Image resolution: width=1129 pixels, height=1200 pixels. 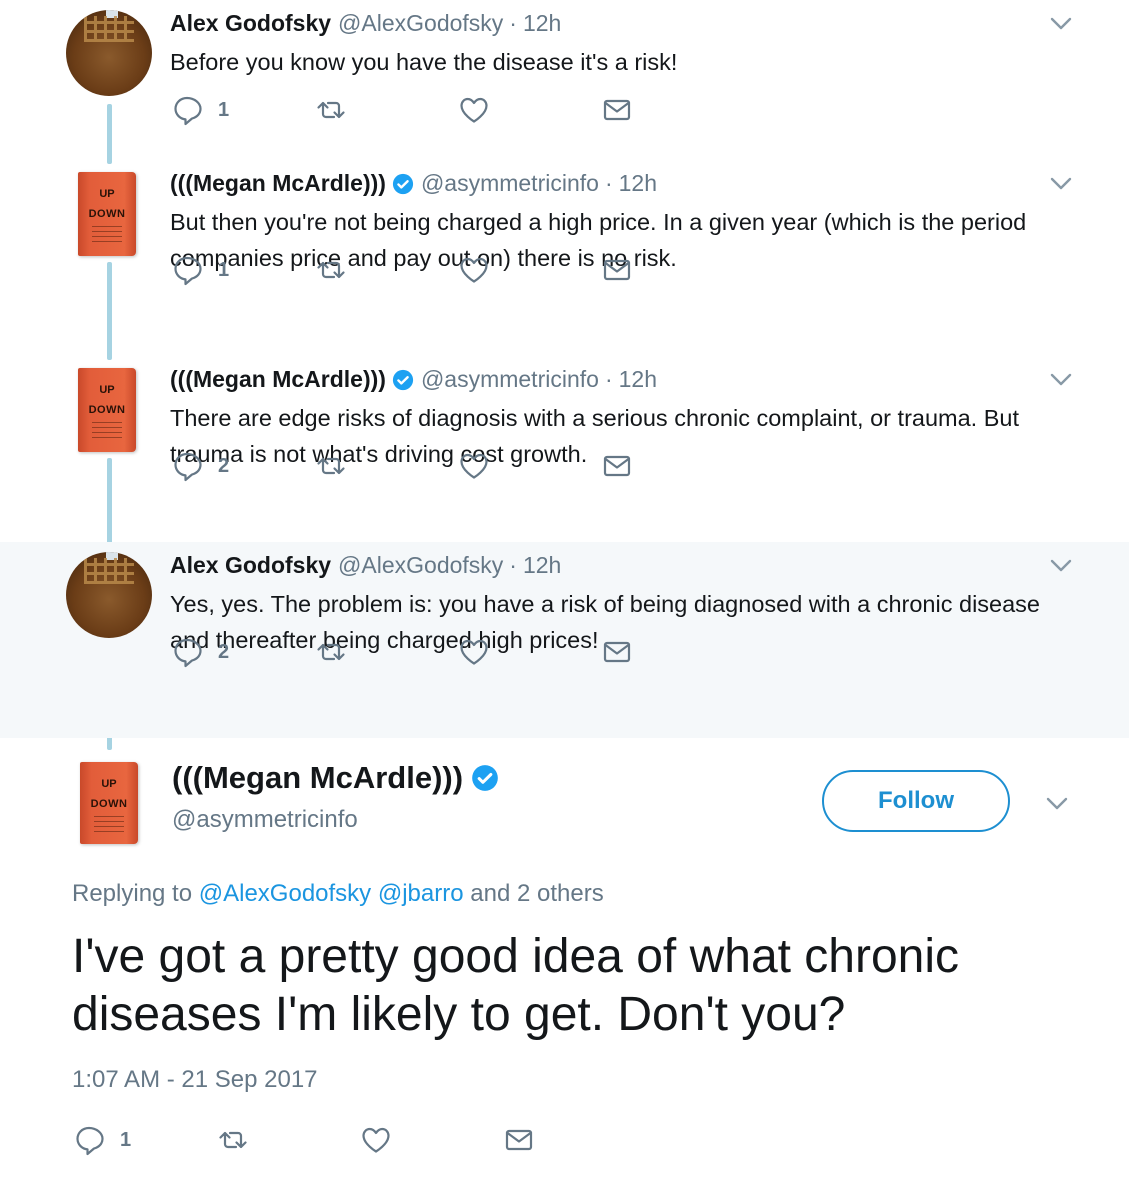 I want to click on follow-button: Follow, so click(x=916, y=801).